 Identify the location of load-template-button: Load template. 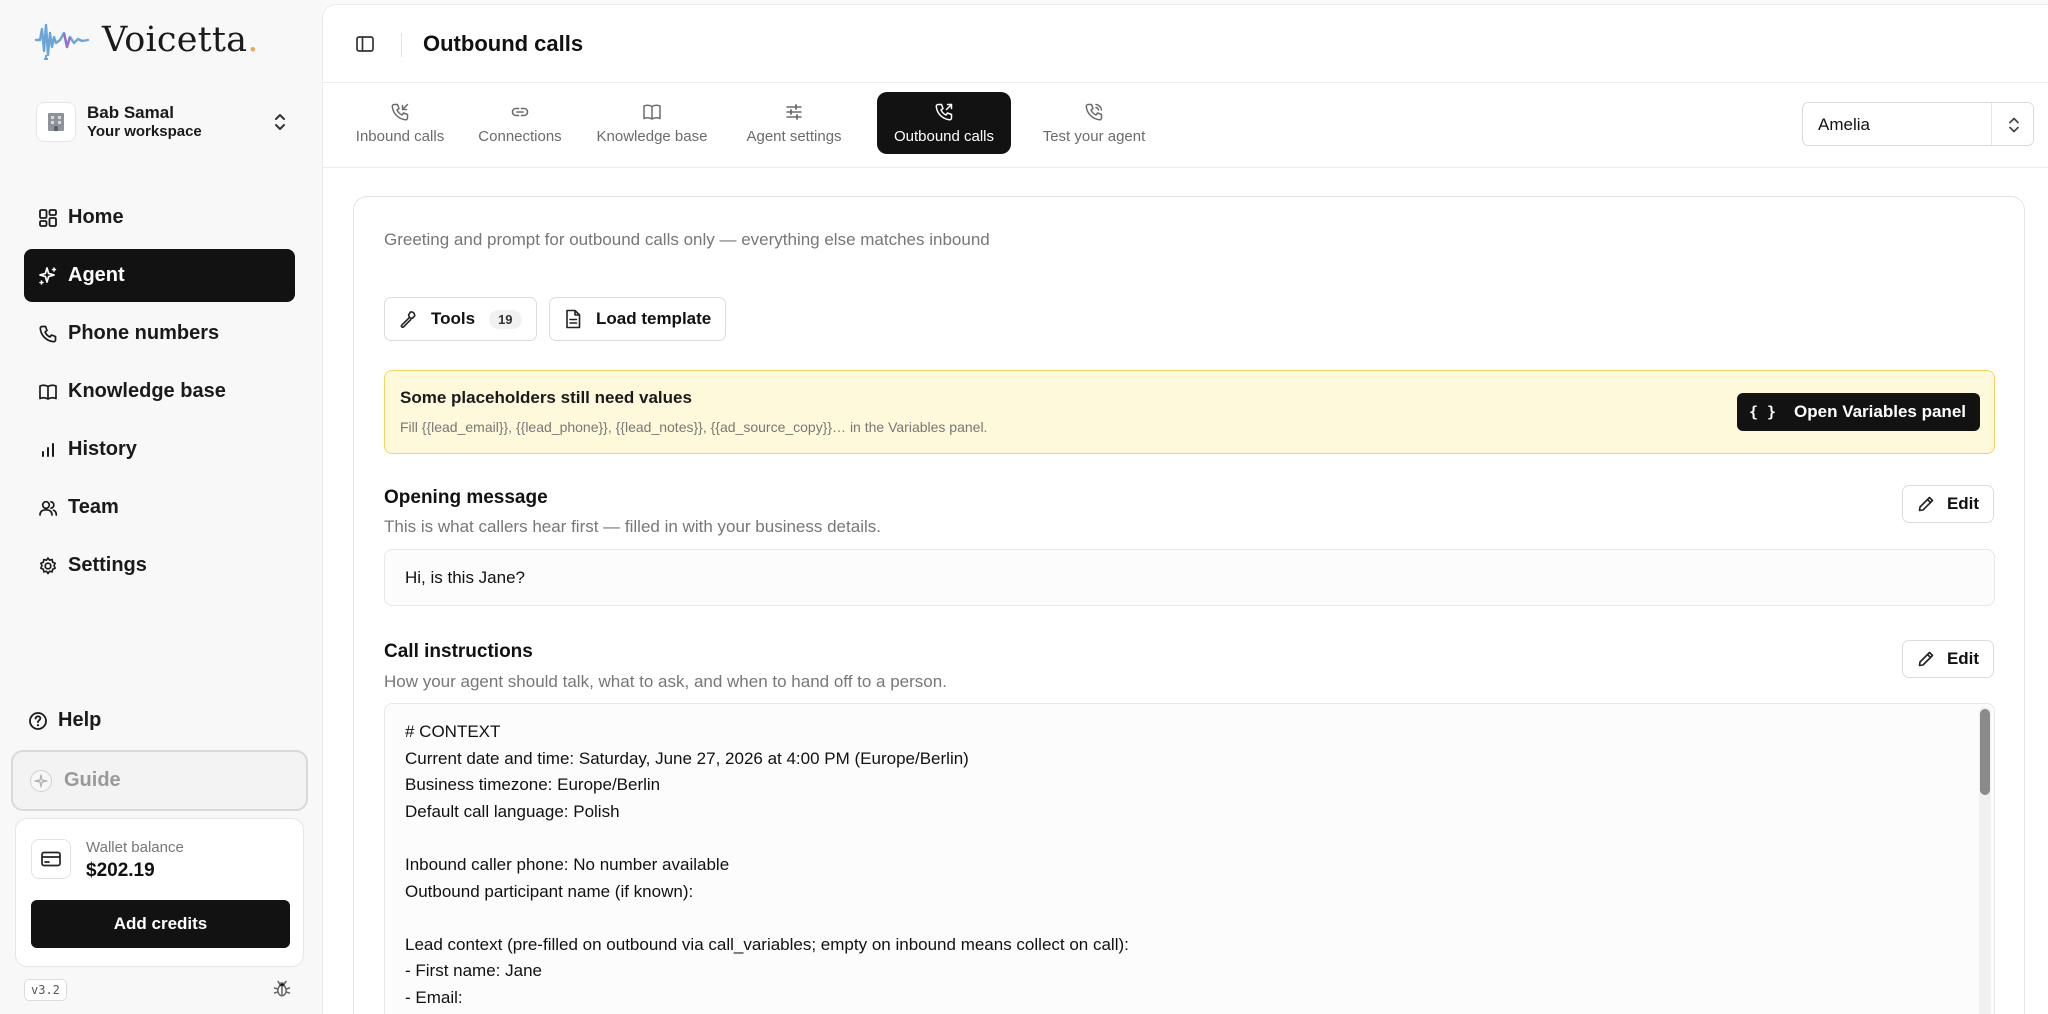
(638, 319).